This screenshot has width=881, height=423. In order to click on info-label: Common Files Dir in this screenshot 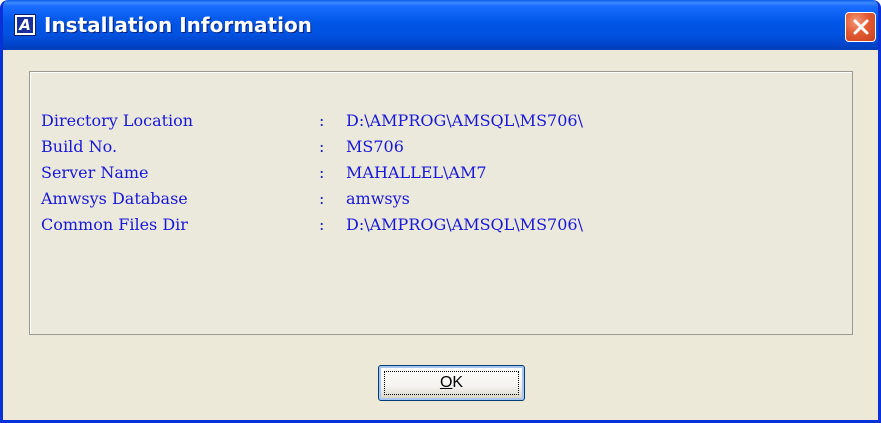, I will do `click(114, 224)`.